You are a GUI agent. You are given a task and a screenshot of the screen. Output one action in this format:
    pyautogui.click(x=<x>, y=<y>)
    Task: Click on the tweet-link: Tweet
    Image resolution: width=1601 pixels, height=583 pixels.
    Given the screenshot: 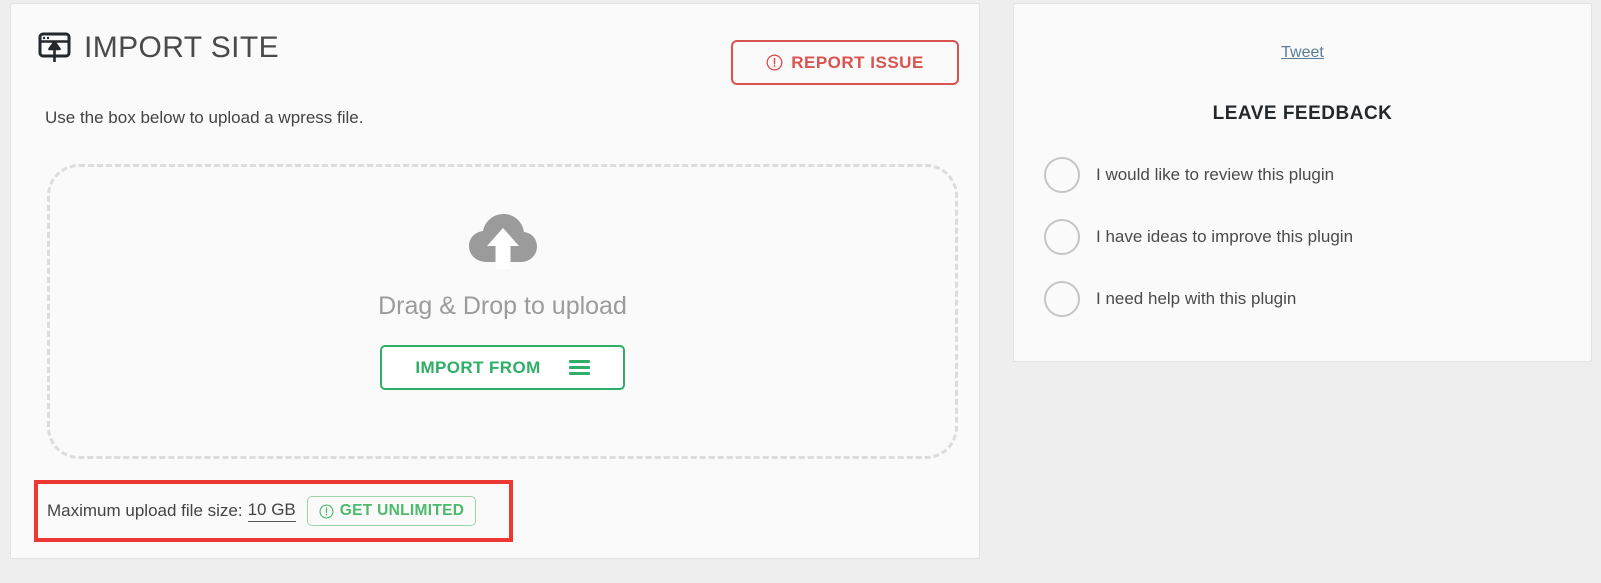 What is the action you would take?
    pyautogui.click(x=1302, y=53)
    